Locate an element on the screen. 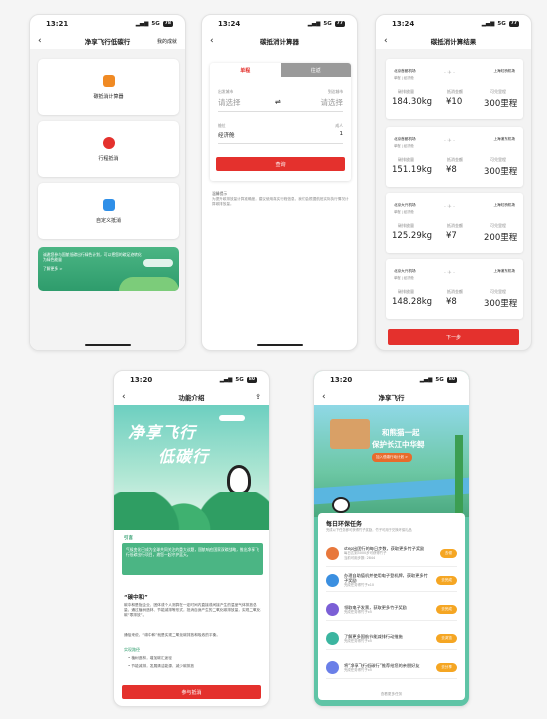 This screenshot has width=547, height=719. arrive-city-input: 请选择 is located at coordinates (332, 102).